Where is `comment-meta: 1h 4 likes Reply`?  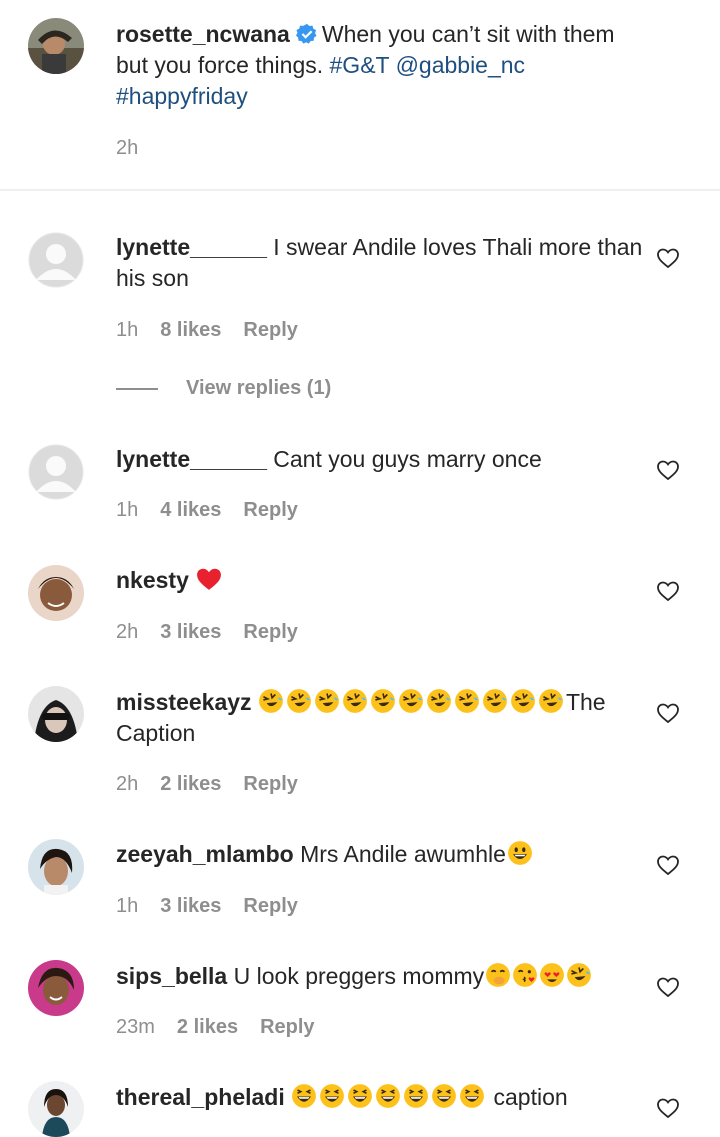
comment-meta: 1h 4 likes Reply is located at coordinates (207, 510).